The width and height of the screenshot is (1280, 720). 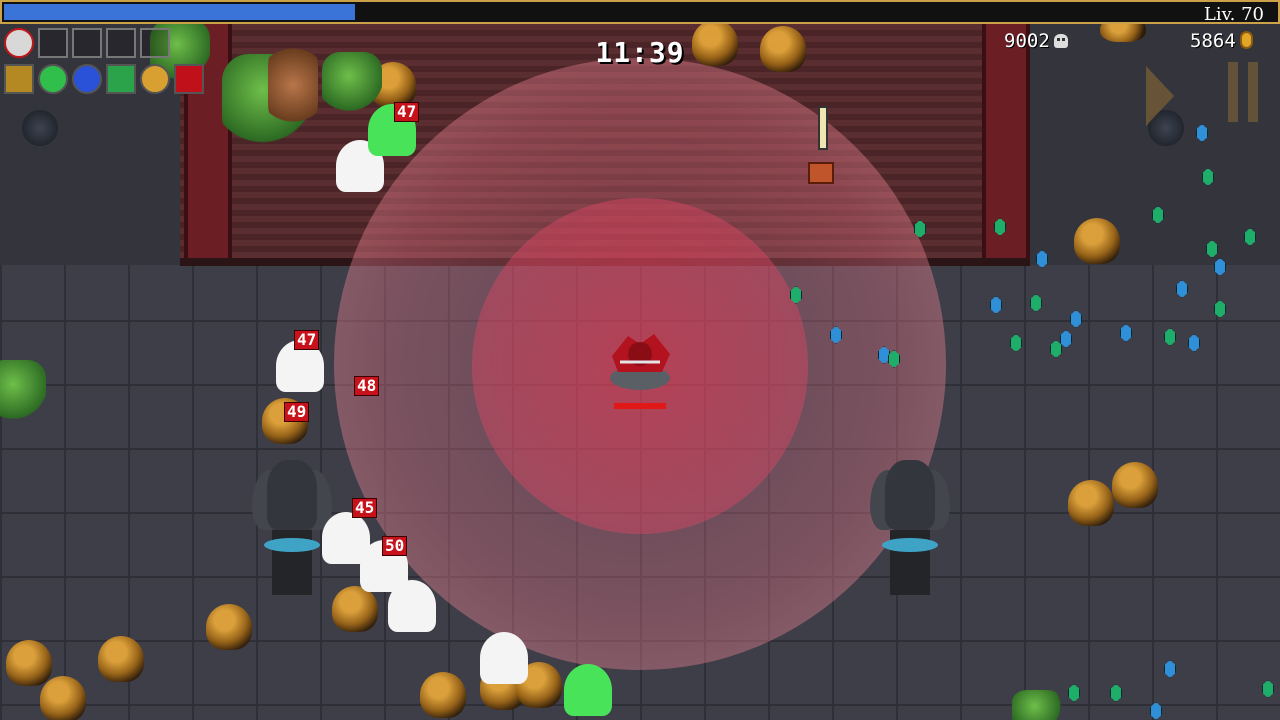 What do you see at coordinates (1246, 40) in the screenshot?
I see `coin-icon` at bounding box center [1246, 40].